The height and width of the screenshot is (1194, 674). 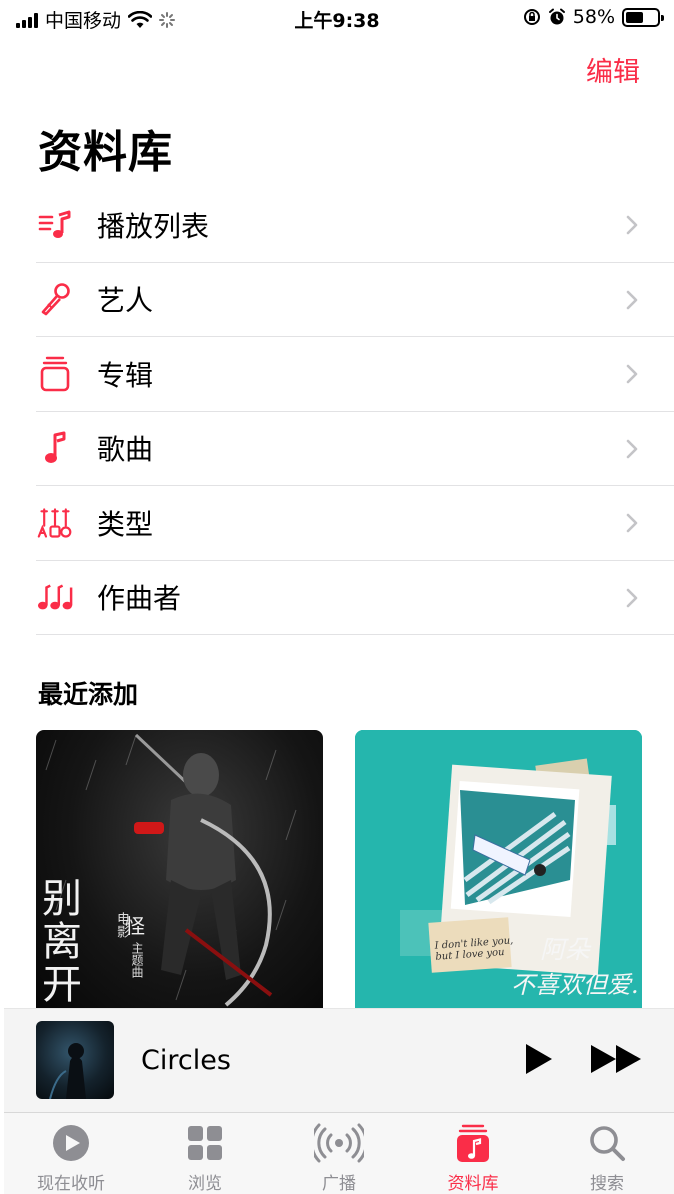 I want to click on status-right: 58%, so click(x=593, y=17).